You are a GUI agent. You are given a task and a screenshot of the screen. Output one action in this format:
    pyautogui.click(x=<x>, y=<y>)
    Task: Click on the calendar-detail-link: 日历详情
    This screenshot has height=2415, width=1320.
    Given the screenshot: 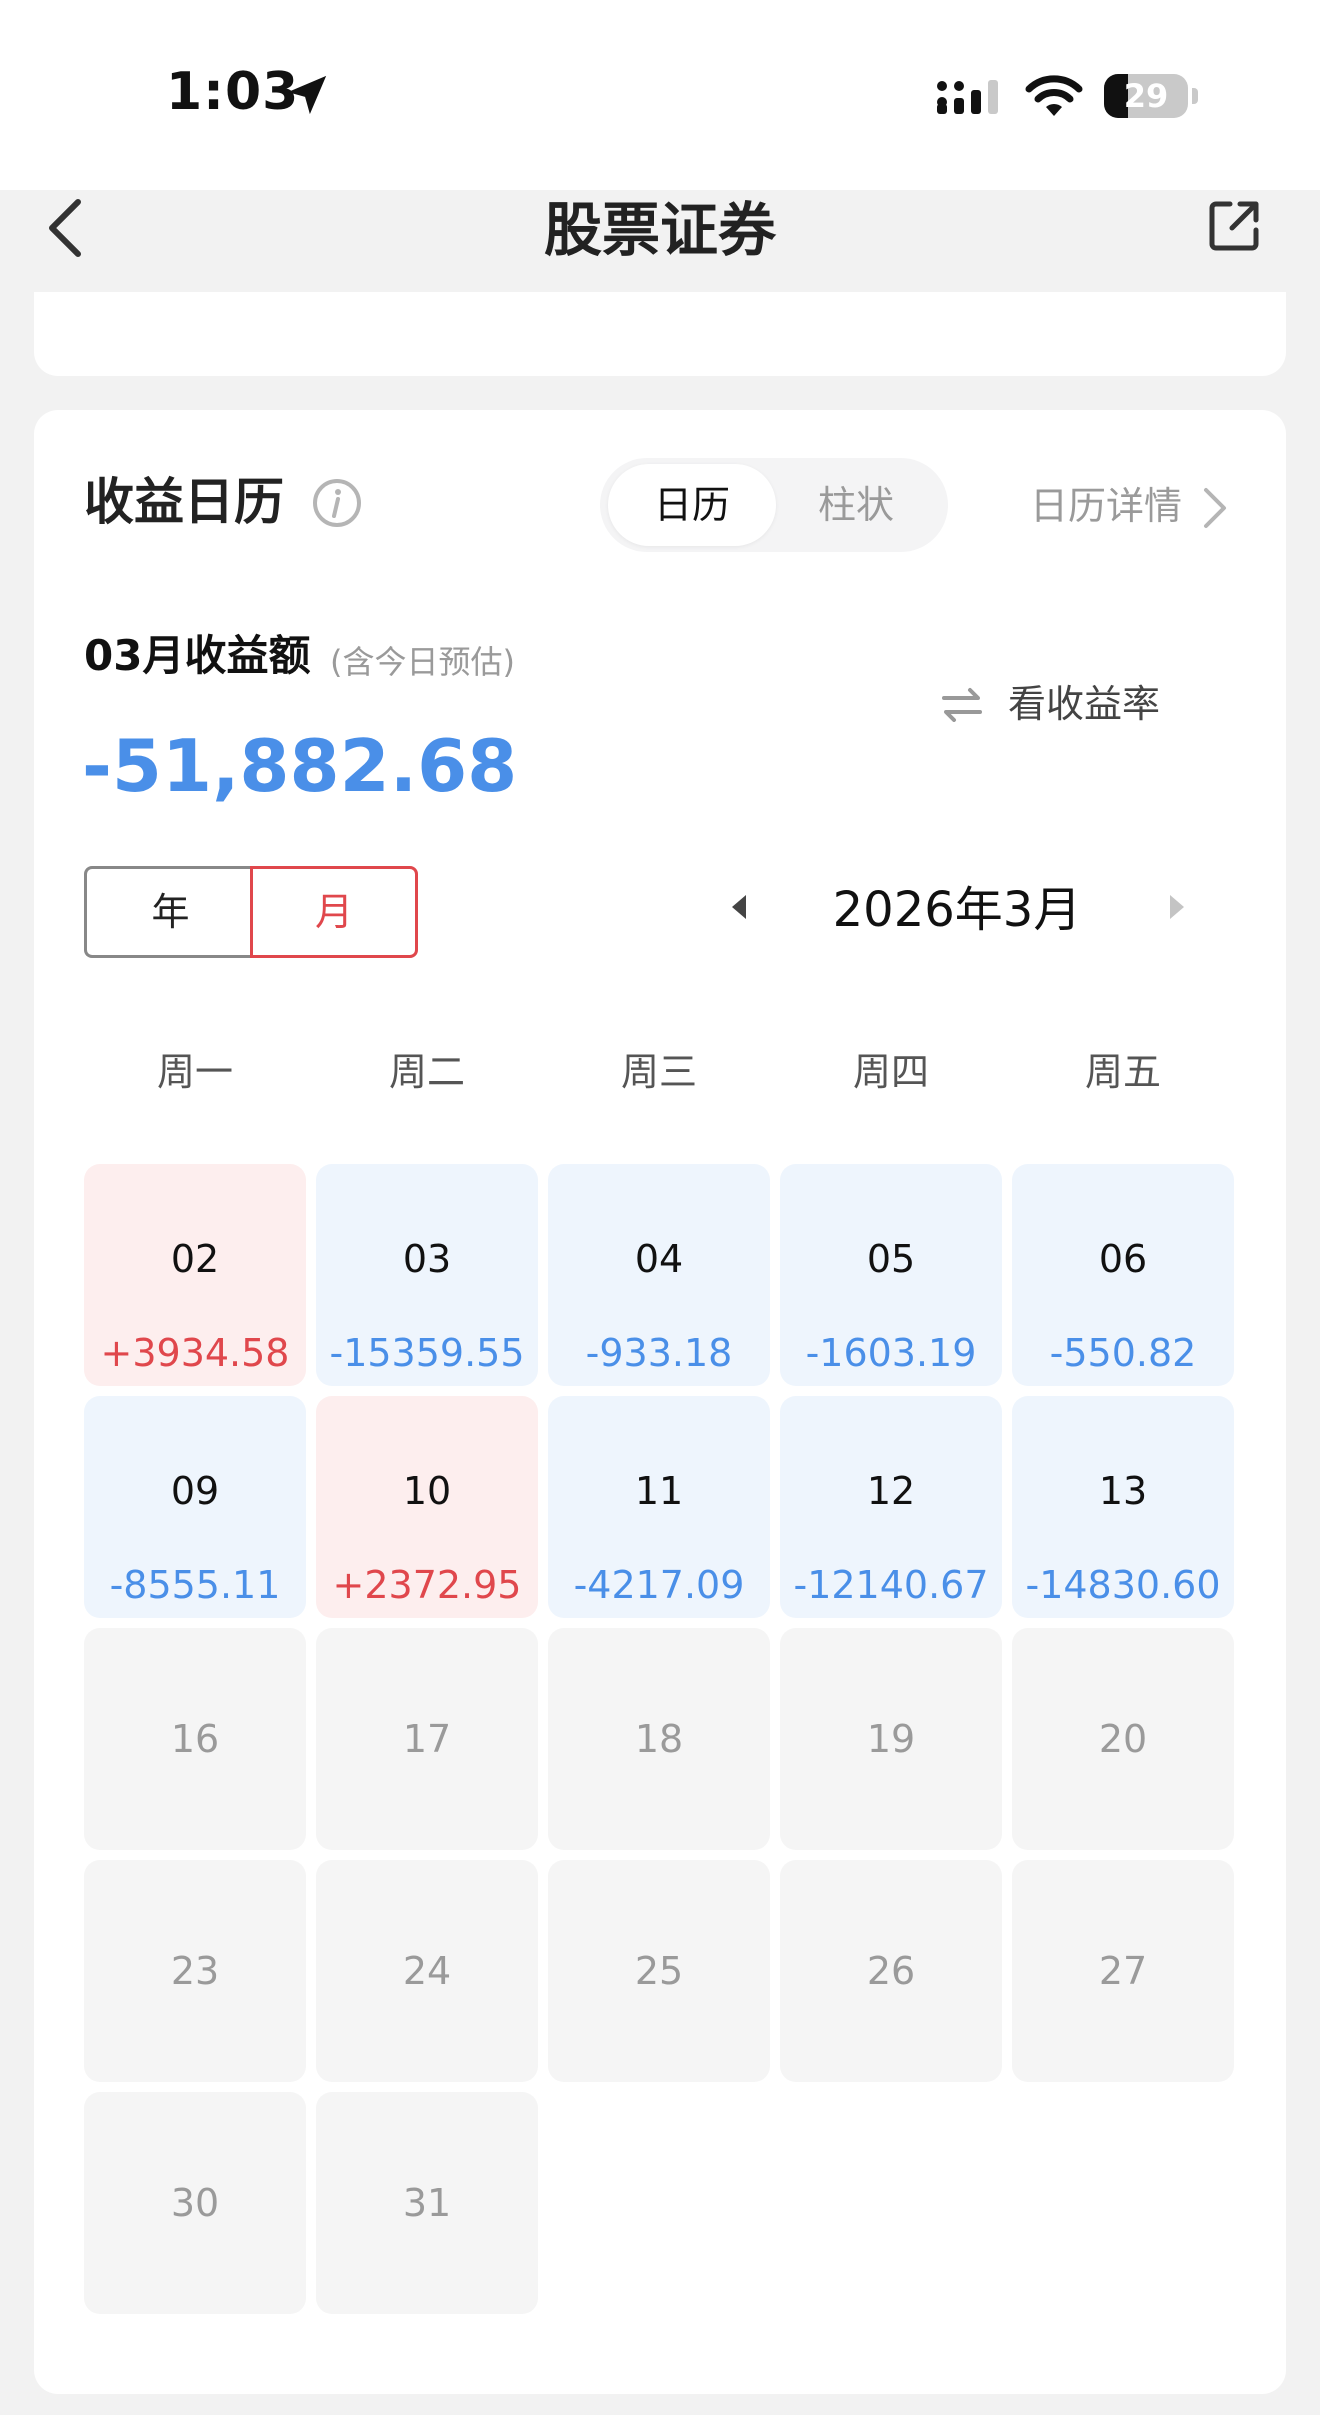 What is the action you would take?
    pyautogui.click(x=1106, y=506)
    